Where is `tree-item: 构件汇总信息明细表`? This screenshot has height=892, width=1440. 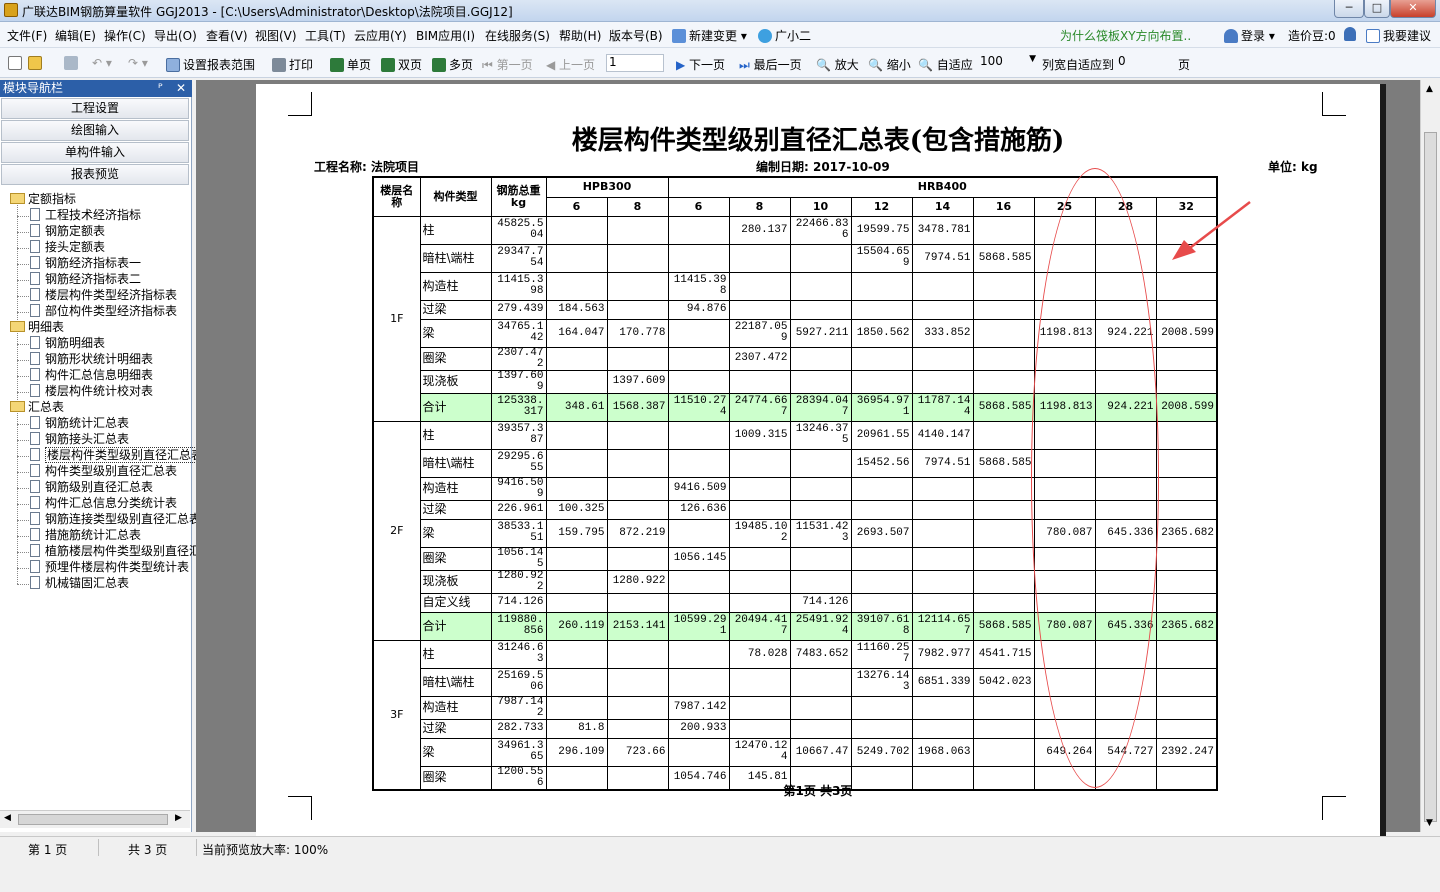
tree-item: 构件汇总信息明细表 is located at coordinates (91, 375).